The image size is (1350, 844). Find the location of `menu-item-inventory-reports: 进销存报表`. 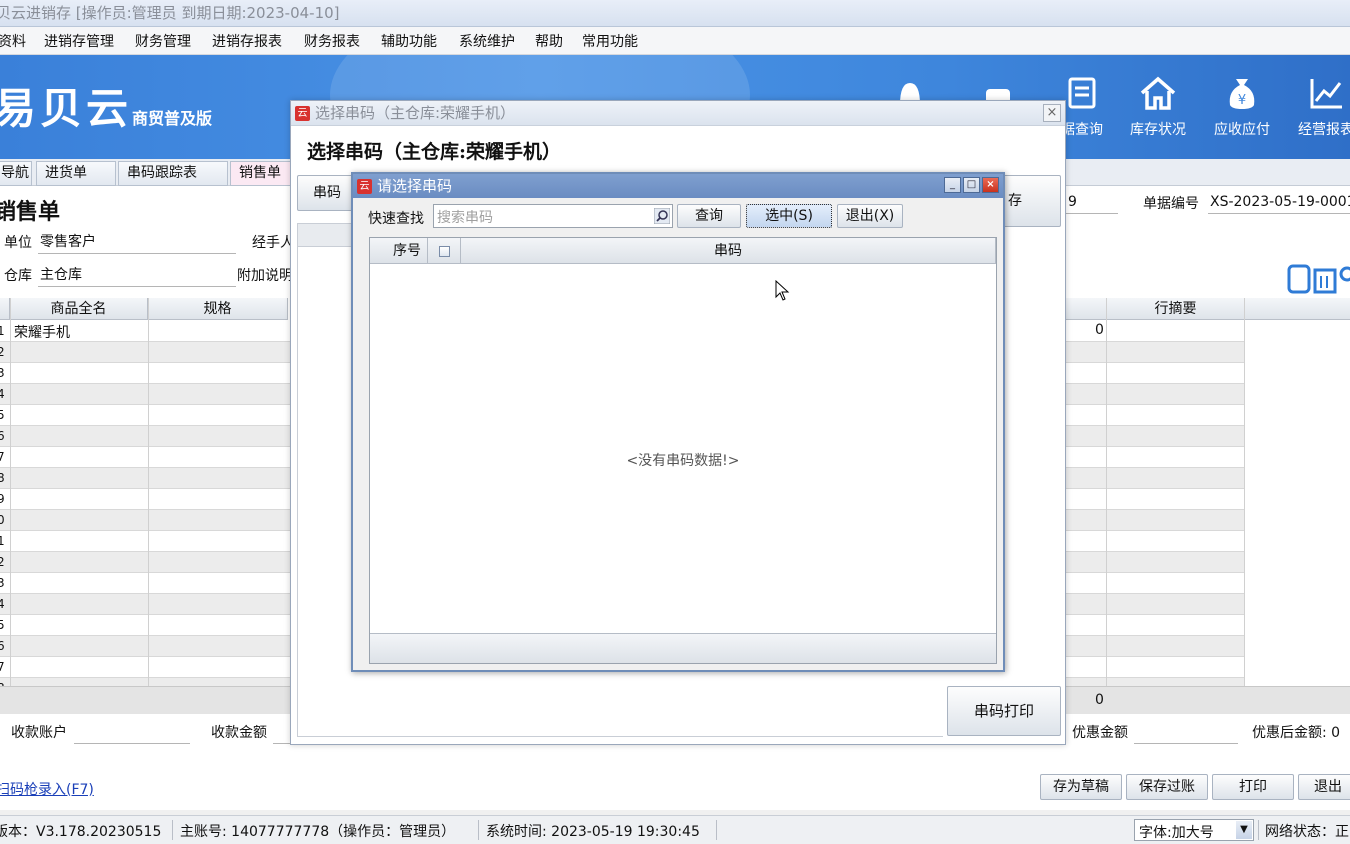

menu-item-inventory-reports: 进销存报表 is located at coordinates (247, 41).